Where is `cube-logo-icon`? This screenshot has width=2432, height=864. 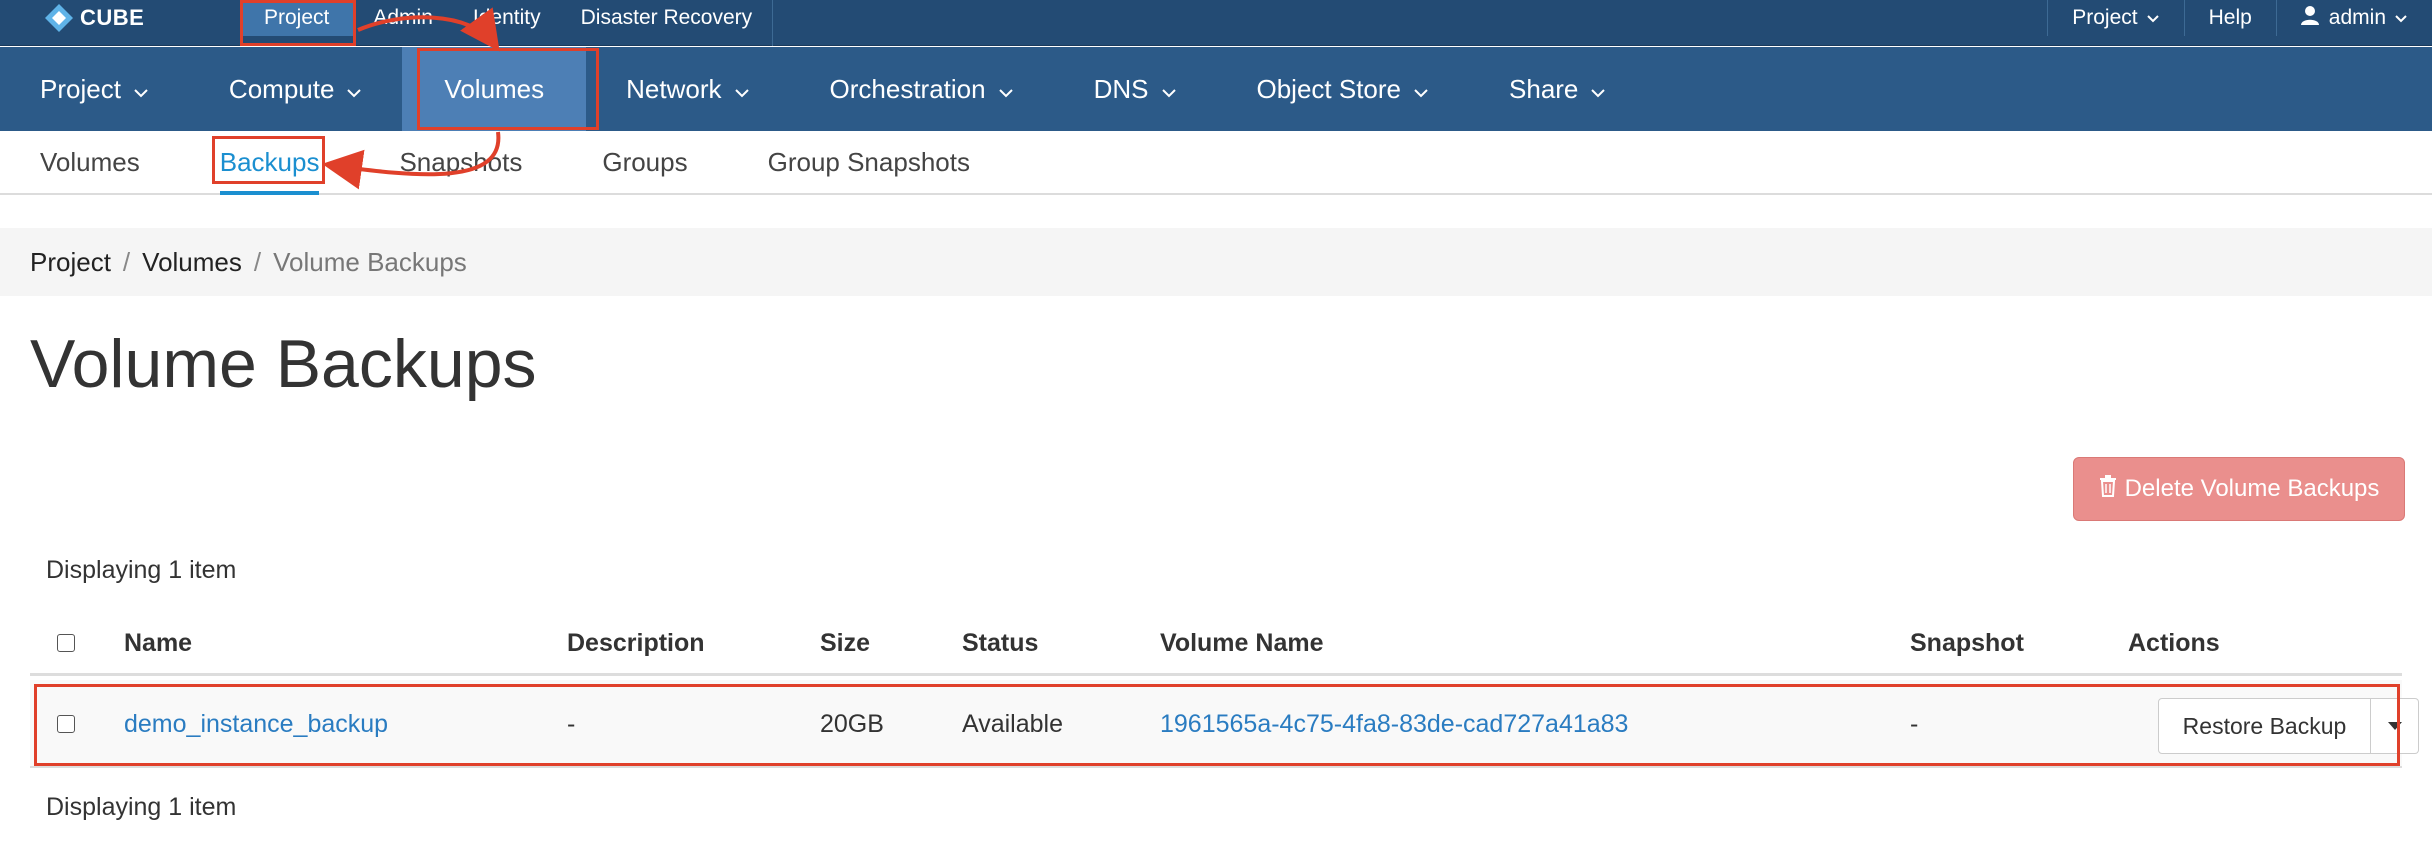 cube-logo-icon is located at coordinates (59, 18).